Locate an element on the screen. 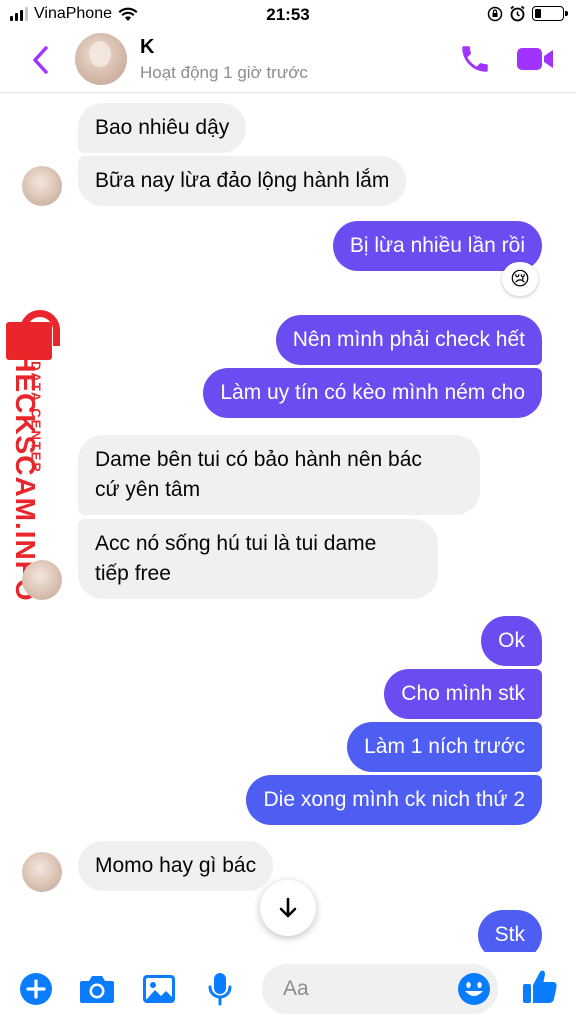 The width and height of the screenshot is (576, 1024). message-incoming: Bao nhiêu dậy is located at coordinates (162, 128).